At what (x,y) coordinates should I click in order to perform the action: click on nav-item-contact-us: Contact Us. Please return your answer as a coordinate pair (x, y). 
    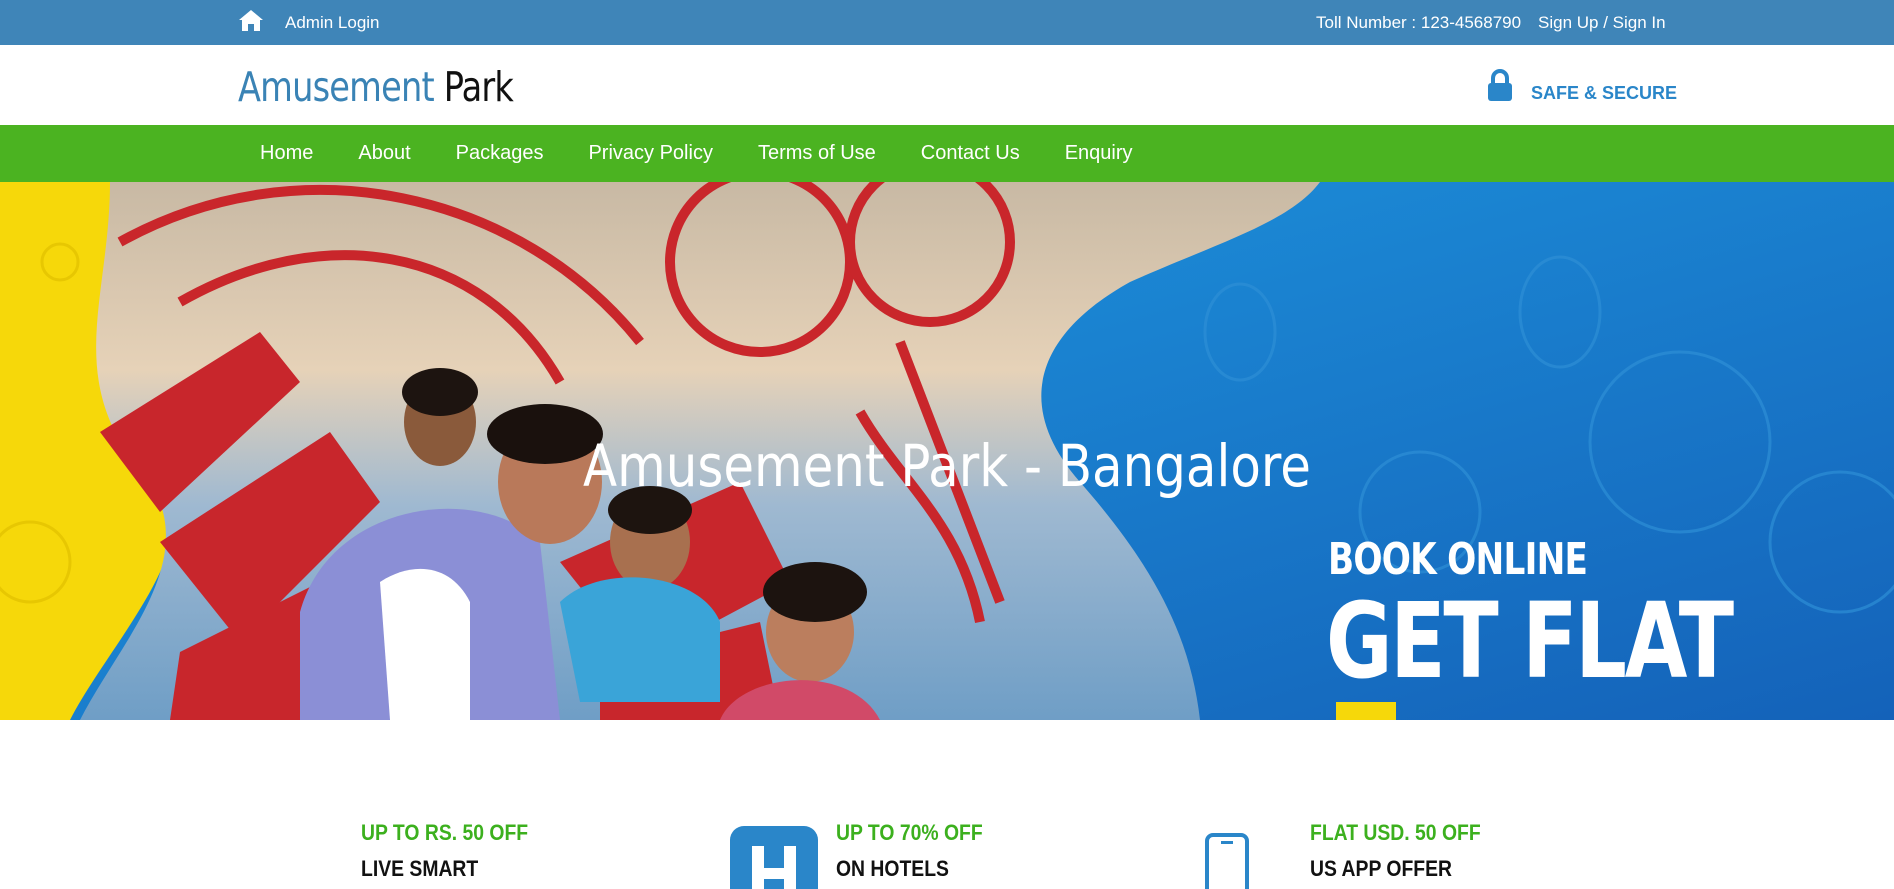
    Looking at the image, I should click on (970, 153).